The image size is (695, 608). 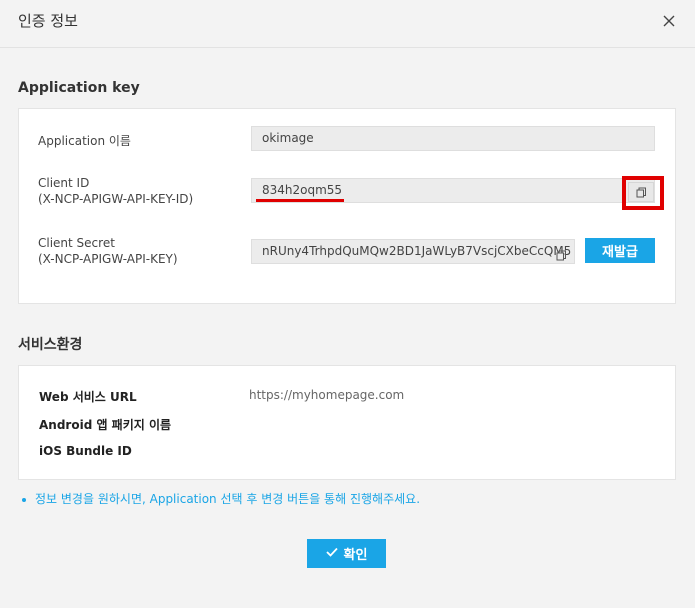 What do you see at coordinates (413, 251) in the screenshot?
I see `client-secret-field: nRUny4TrhpdQuMQw2BD1JaWLyB7VscjCXbeCcQM5` at bounding box center [413, 251].